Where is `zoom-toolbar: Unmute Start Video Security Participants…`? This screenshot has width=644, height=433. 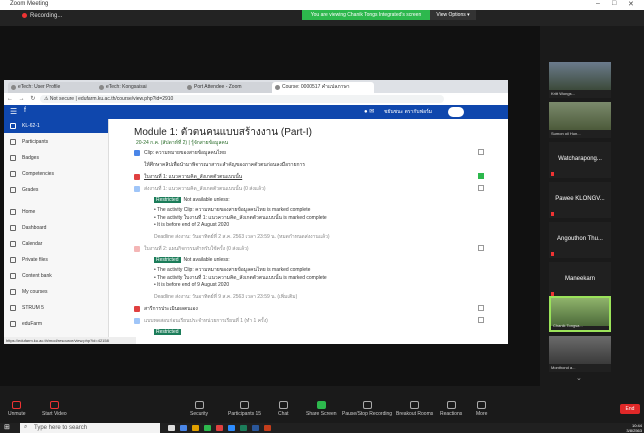 zoom-toolbar: Unmute Start Video Security Participants… is located at coordinates (322, 411).